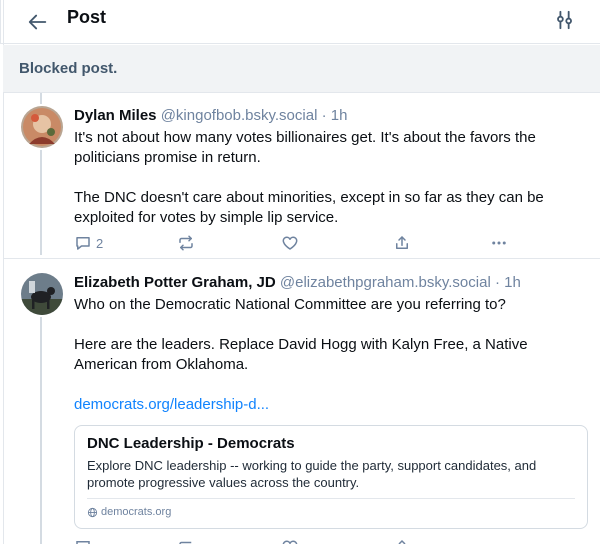  I want to click on page-title: Post, so click(87, 17).